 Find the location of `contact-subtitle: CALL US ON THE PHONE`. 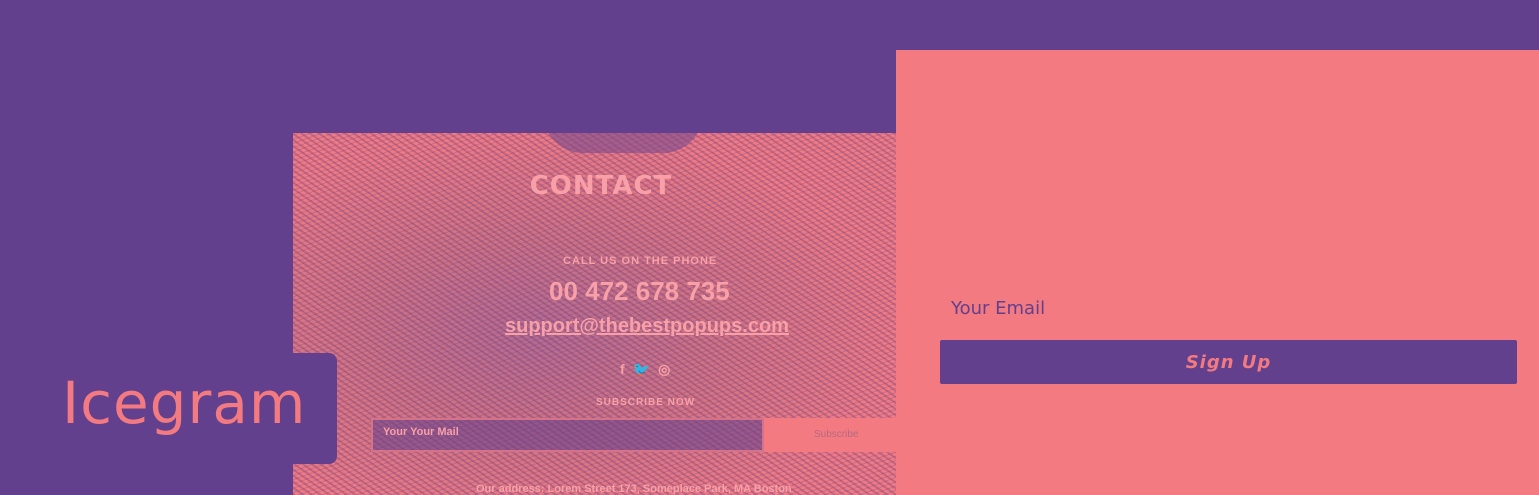

contact-subtitle: CALL US ON THE PHONE is located at coordinates (640, 261).